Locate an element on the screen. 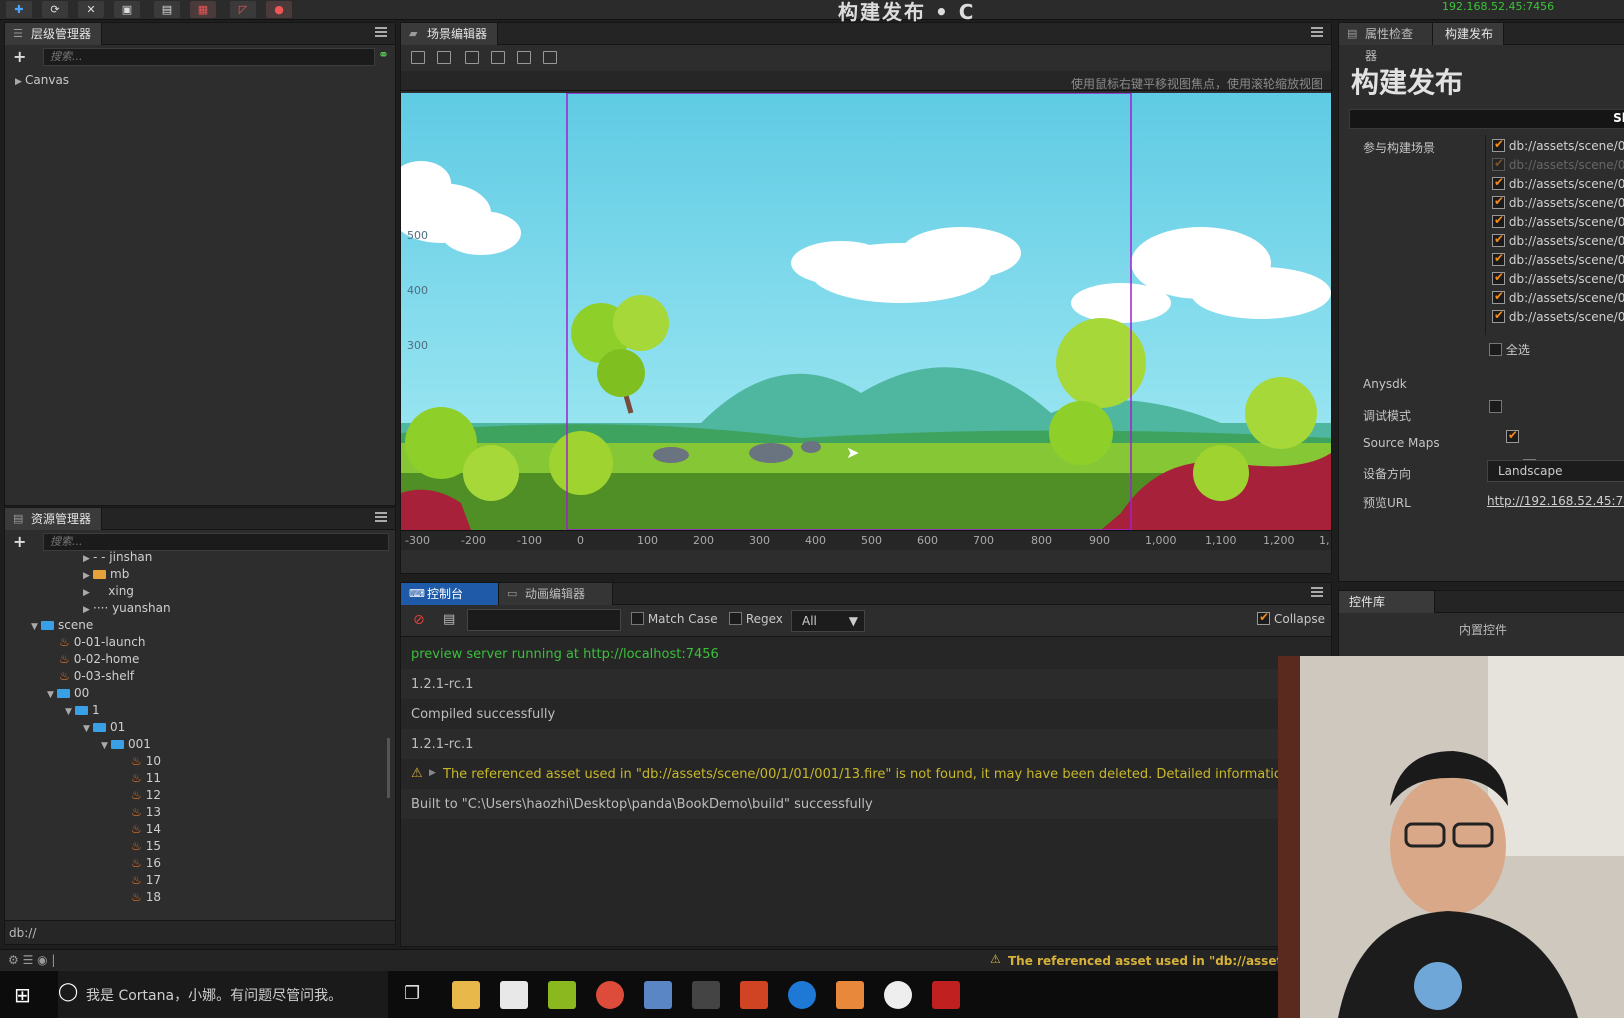 This screenshot has width=1624, height=1018. add-node-button: + is located at coordinates (19, 56).